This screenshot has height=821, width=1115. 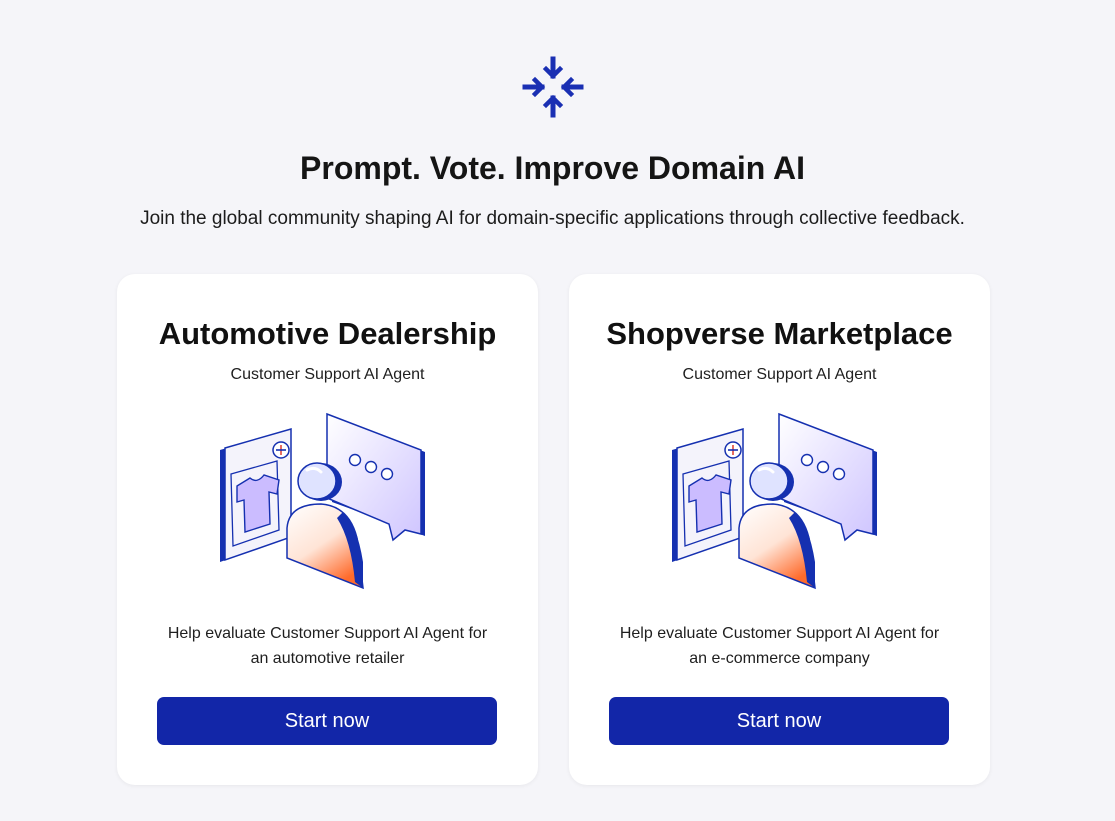 What do you see at coordinates (327, 333) in the screenshot?
I see `card-title: Automotive Dealership` at bounding box center [327, 333].